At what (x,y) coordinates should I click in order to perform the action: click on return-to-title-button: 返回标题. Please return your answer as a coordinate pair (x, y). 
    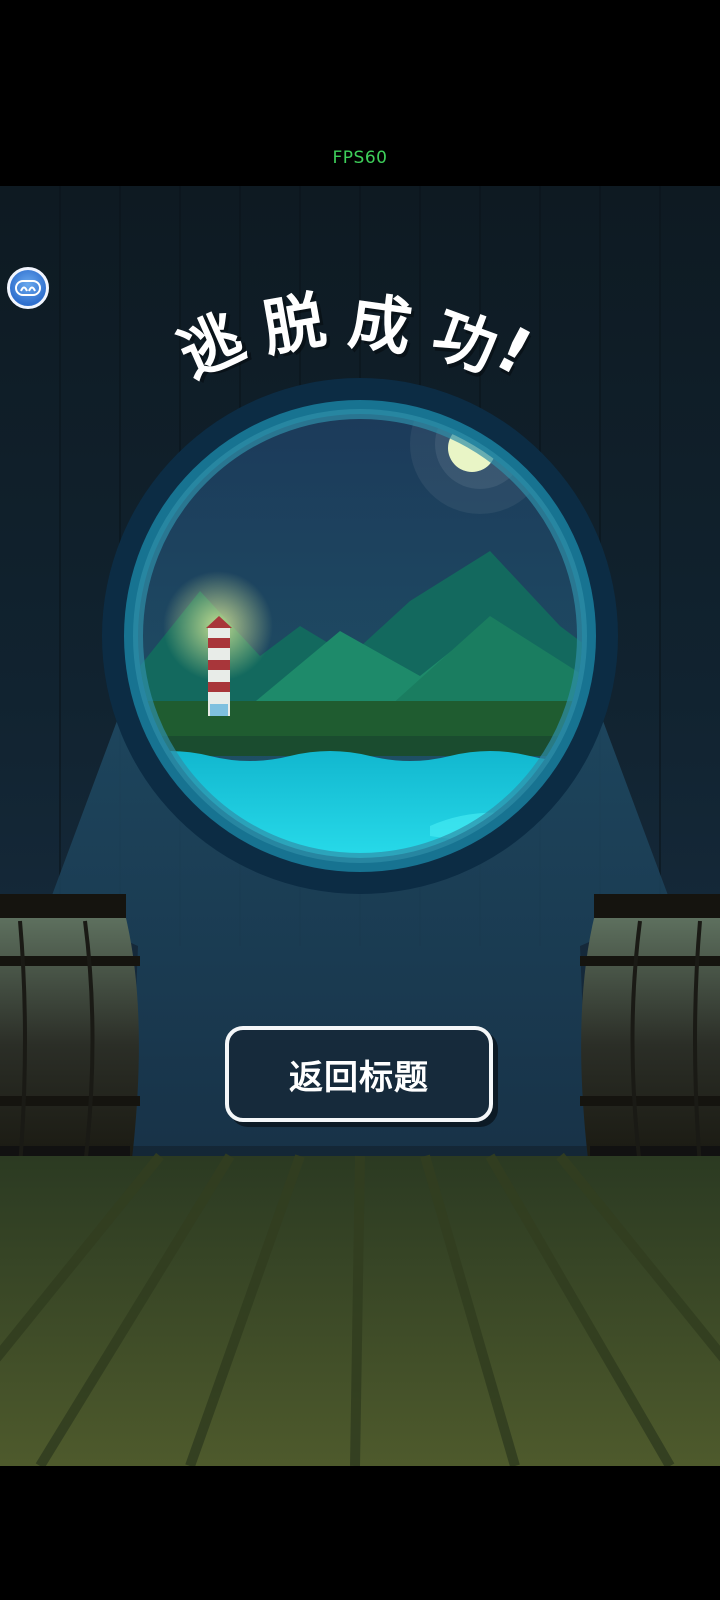
    Looking at the image, I should click on (359, 1074).